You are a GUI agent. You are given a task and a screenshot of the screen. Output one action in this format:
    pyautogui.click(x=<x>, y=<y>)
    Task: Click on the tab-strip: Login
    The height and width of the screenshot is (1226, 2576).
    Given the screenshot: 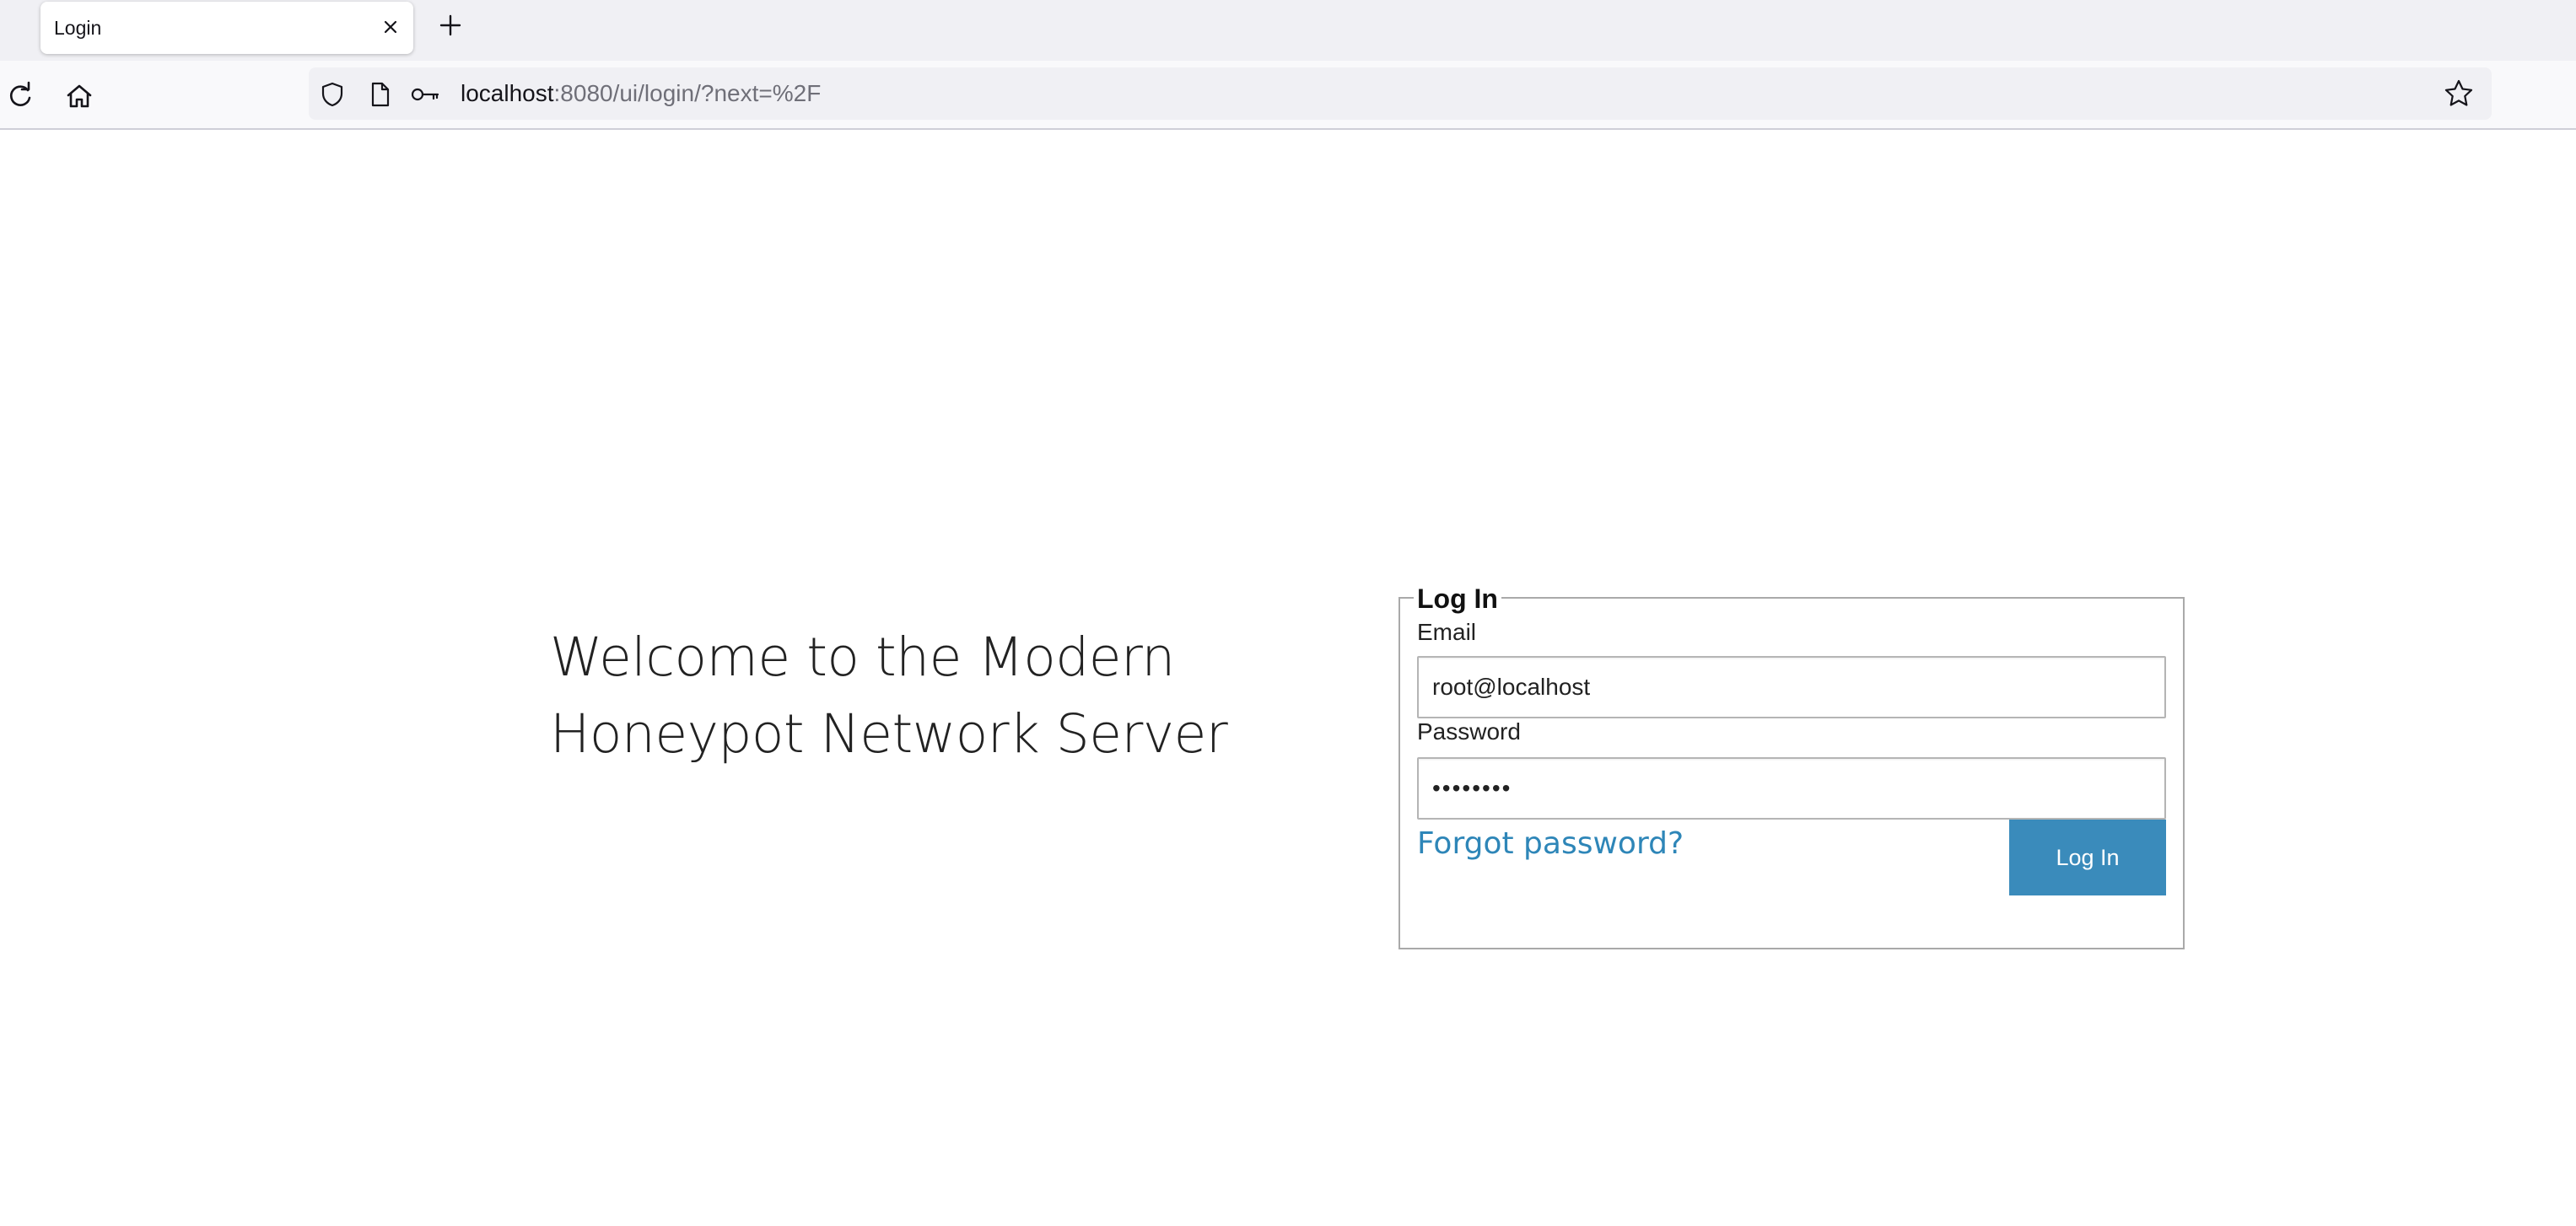 What is the action you would take?
    pyautogui.click(x=1288, y=30)
    